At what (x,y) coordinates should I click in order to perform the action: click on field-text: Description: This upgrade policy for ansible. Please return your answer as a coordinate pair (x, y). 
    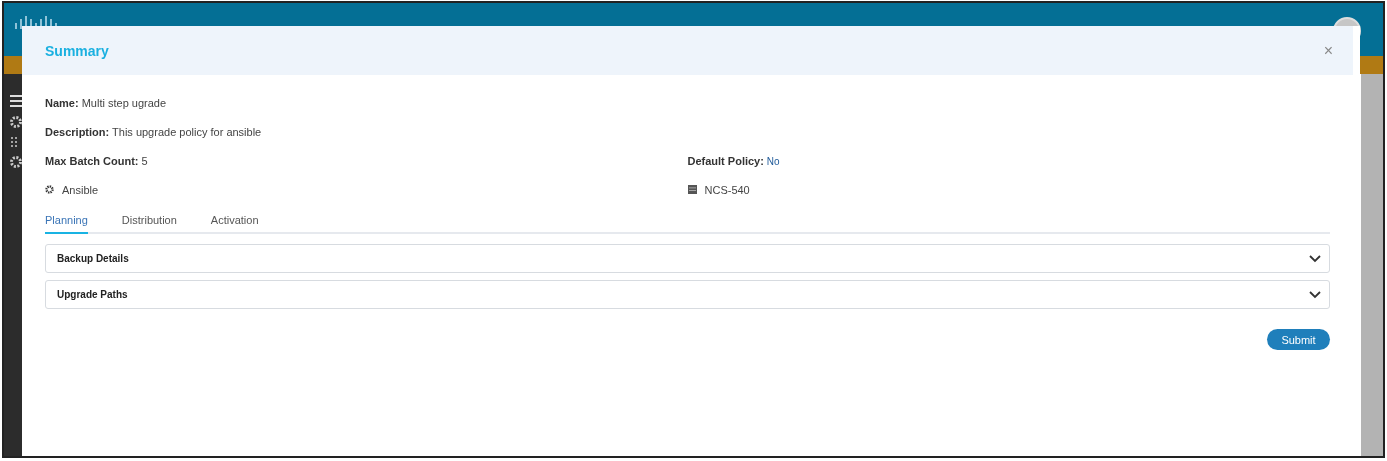
    Looking at the image, I should click on (153, 131).